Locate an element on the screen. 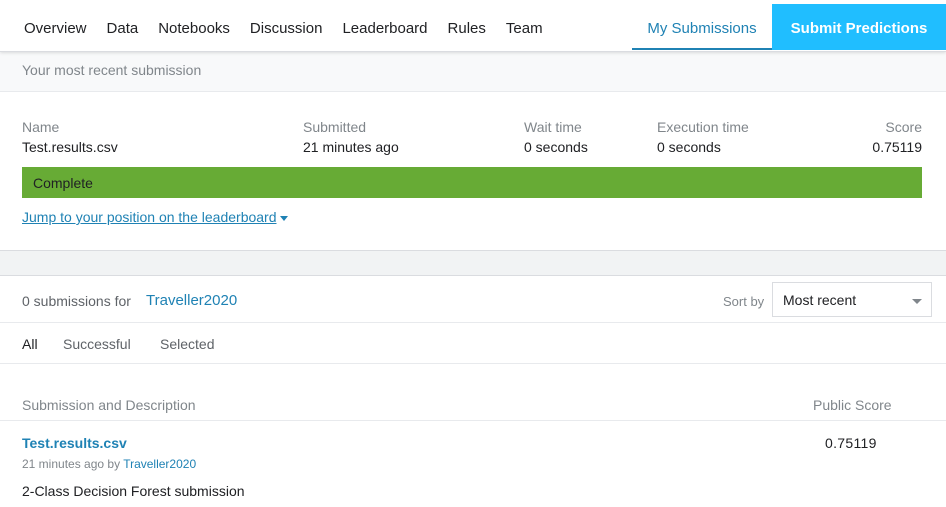 The image size is (946, 507). name-value: Test.results.csv is located at coordinates (70, 147).